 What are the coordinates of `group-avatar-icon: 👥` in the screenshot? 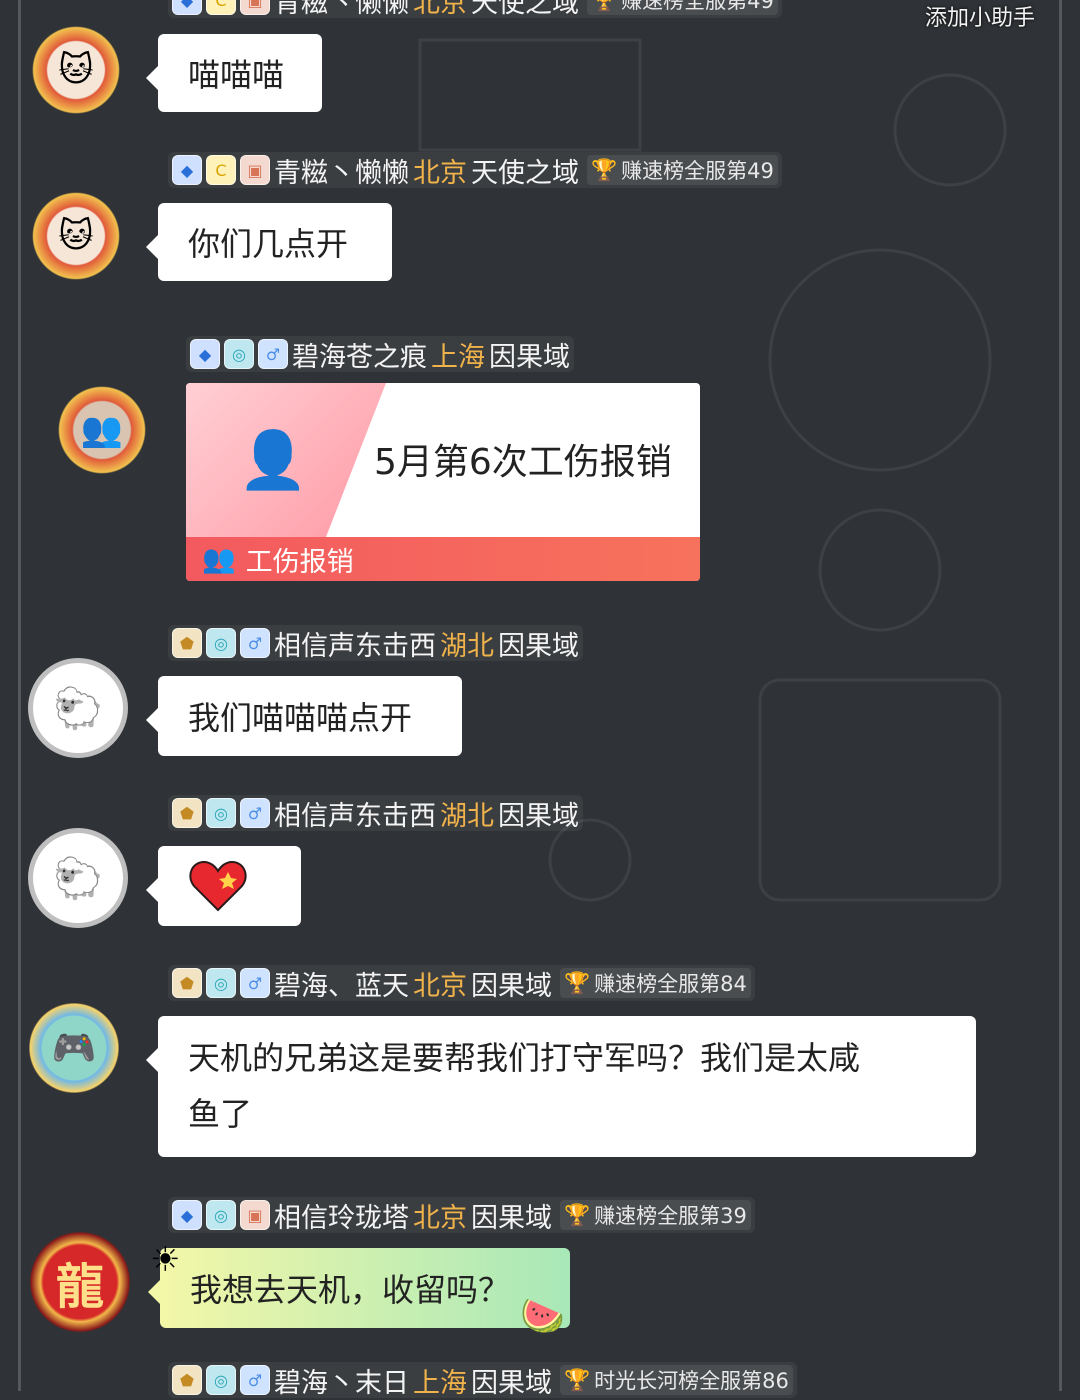 It's located at (102, 430).